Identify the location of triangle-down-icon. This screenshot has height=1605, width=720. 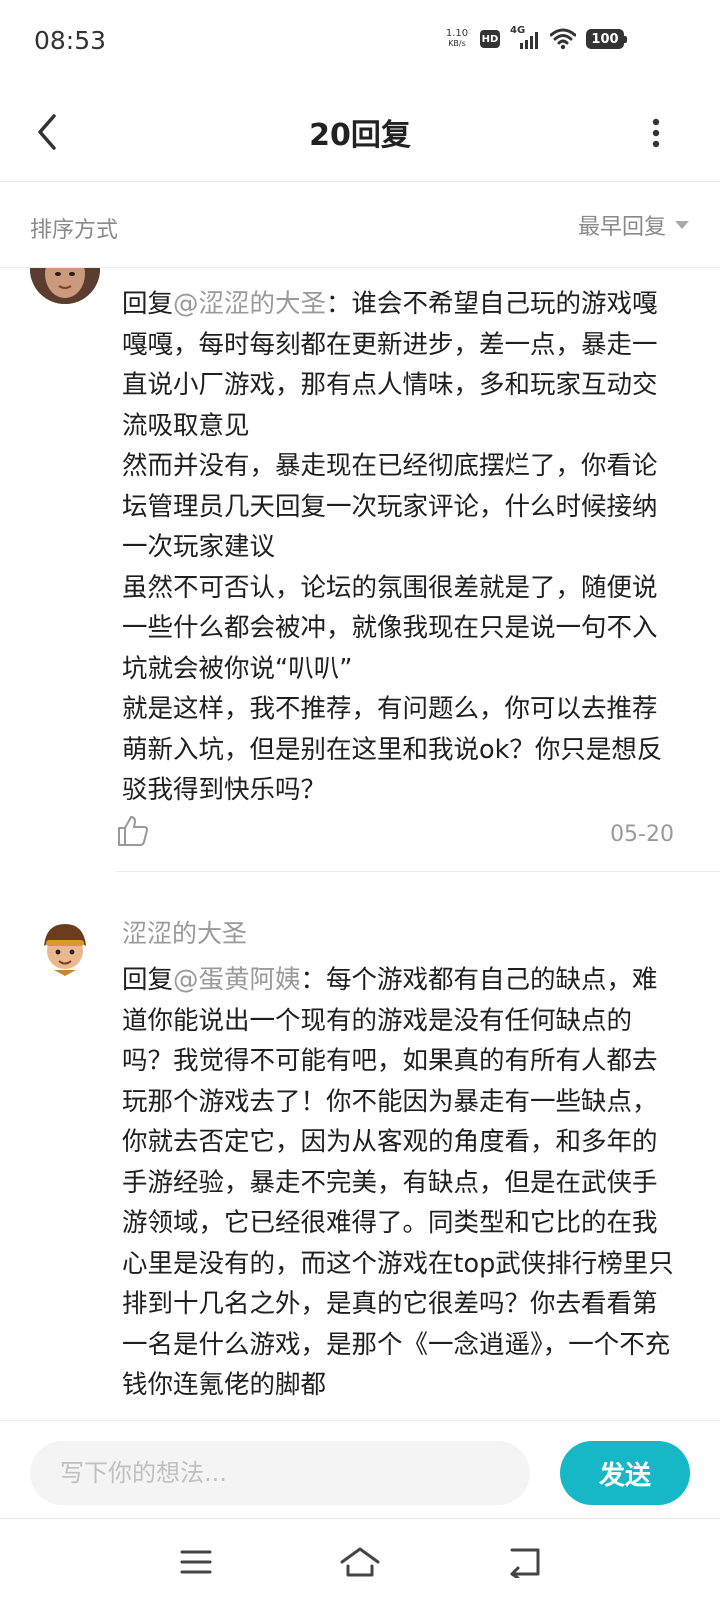
(682, 225).